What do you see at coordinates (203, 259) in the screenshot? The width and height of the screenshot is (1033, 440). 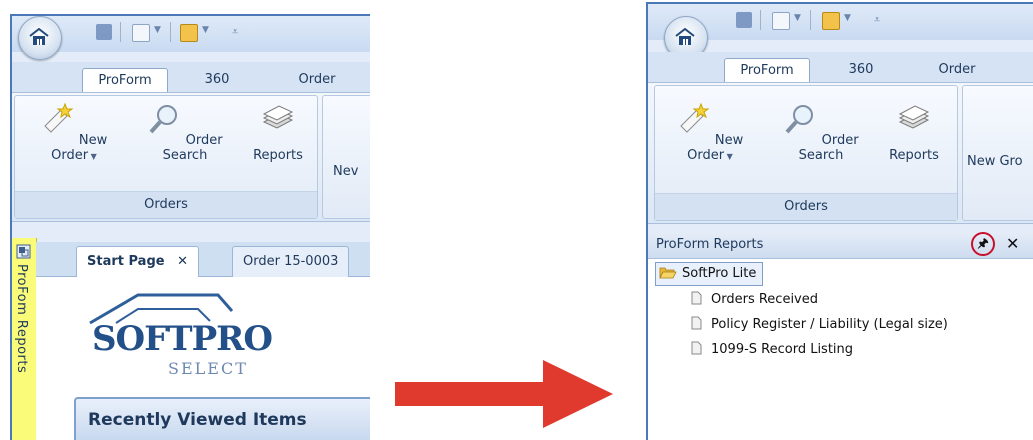 I see `document-tab-bar: Start Page ✕ Order 15-0003` at bounding box center [203, 259].